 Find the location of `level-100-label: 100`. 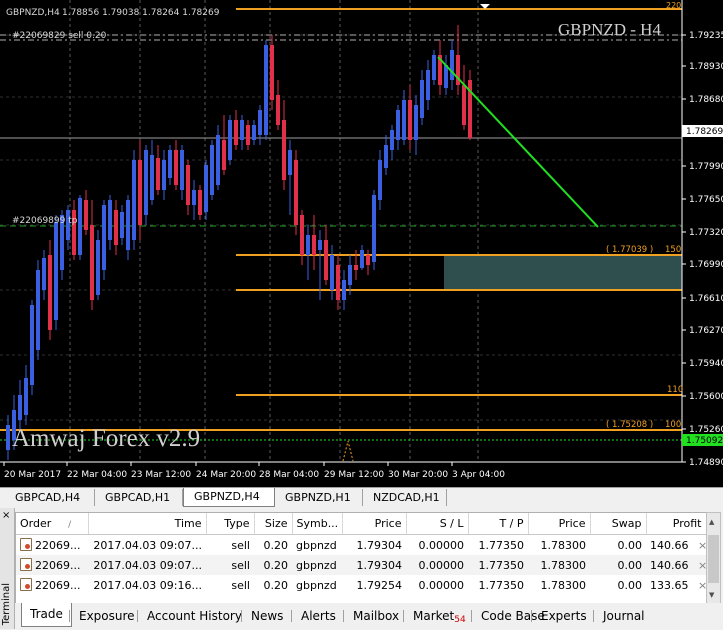

level-100-label: 100 is located at coordinates (673, 425).